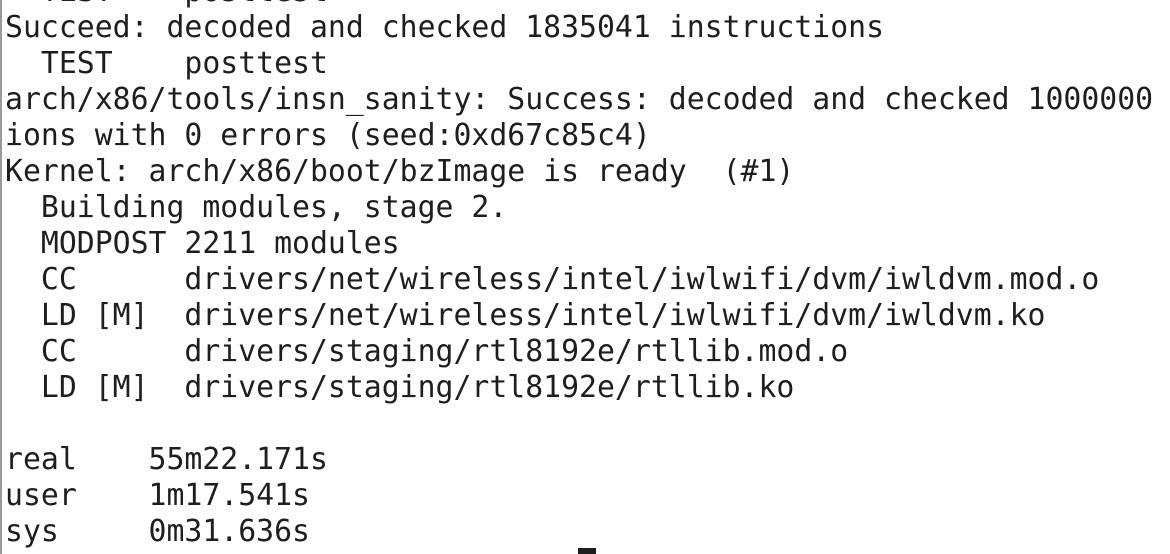 The width and height of the screenshot is (1170, 554). I want to click on terminal-line: sys 0m31.636s, so click(157, 531).